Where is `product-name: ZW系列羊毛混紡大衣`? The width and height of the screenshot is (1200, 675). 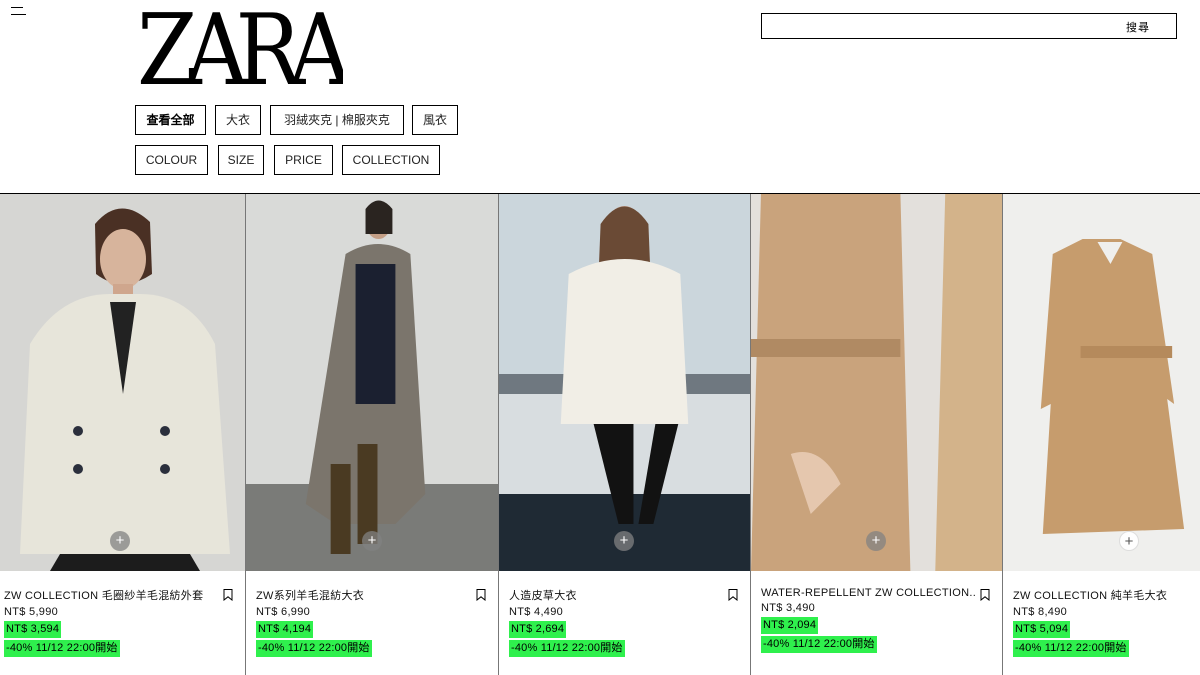 product-name: ZW系列羊毛混紡大衣 is located at coordinates (363, 595).